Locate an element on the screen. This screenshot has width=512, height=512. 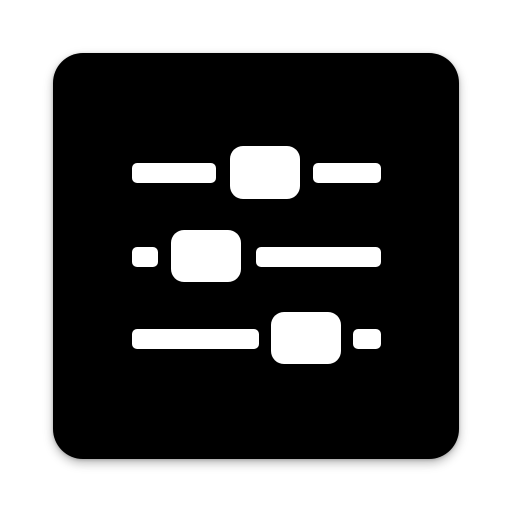
slider-middle is located at coordinates (256, 256).